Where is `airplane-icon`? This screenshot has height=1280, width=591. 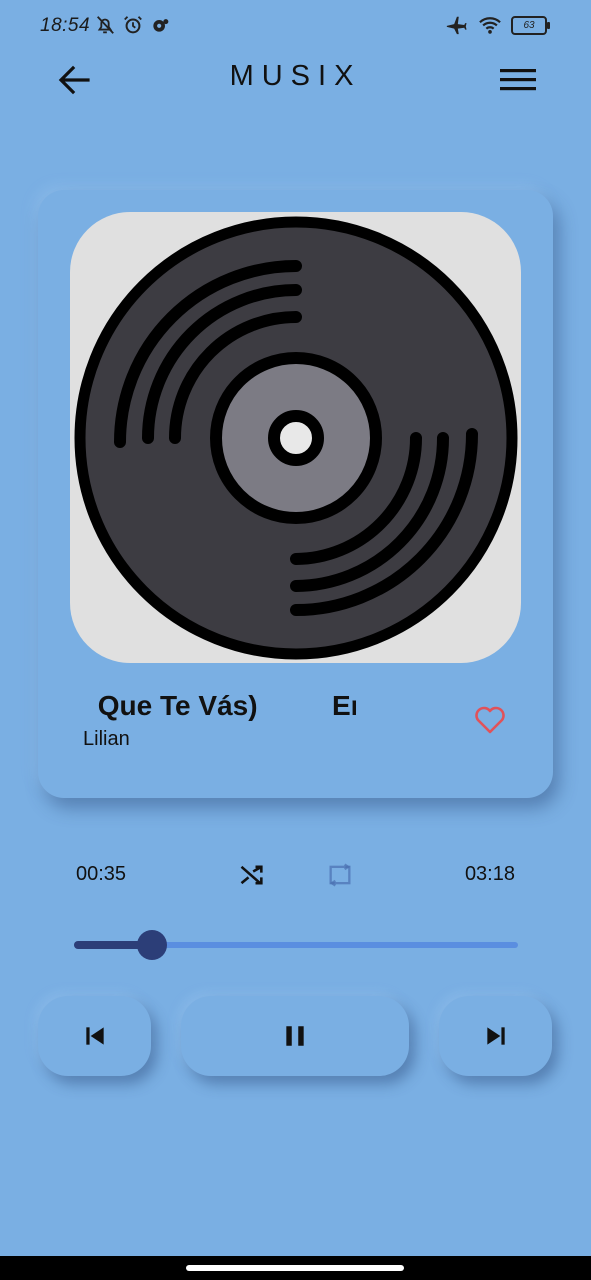
airplane-icon is located at coordinates (456, 25).